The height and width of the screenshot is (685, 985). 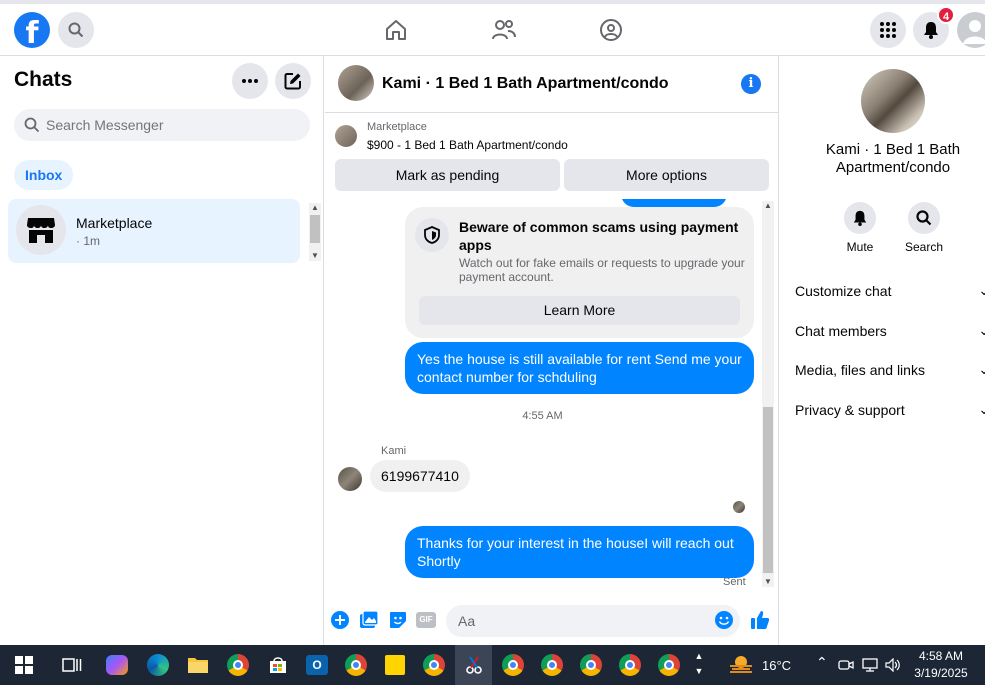 I want to click on chats-options-button, so click(x=250, y=81).